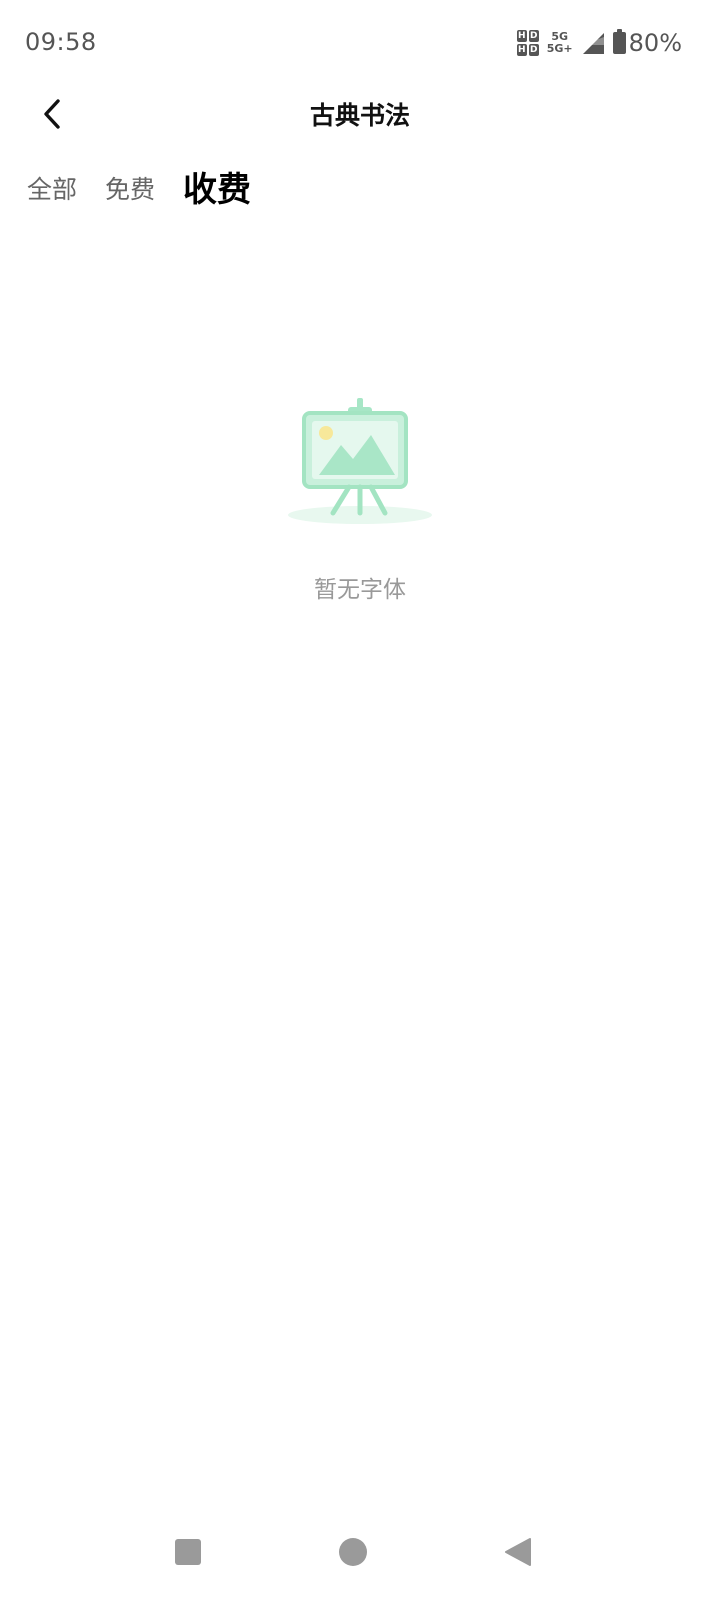  I want to click on status-time: 09:58, so click(61, 42).